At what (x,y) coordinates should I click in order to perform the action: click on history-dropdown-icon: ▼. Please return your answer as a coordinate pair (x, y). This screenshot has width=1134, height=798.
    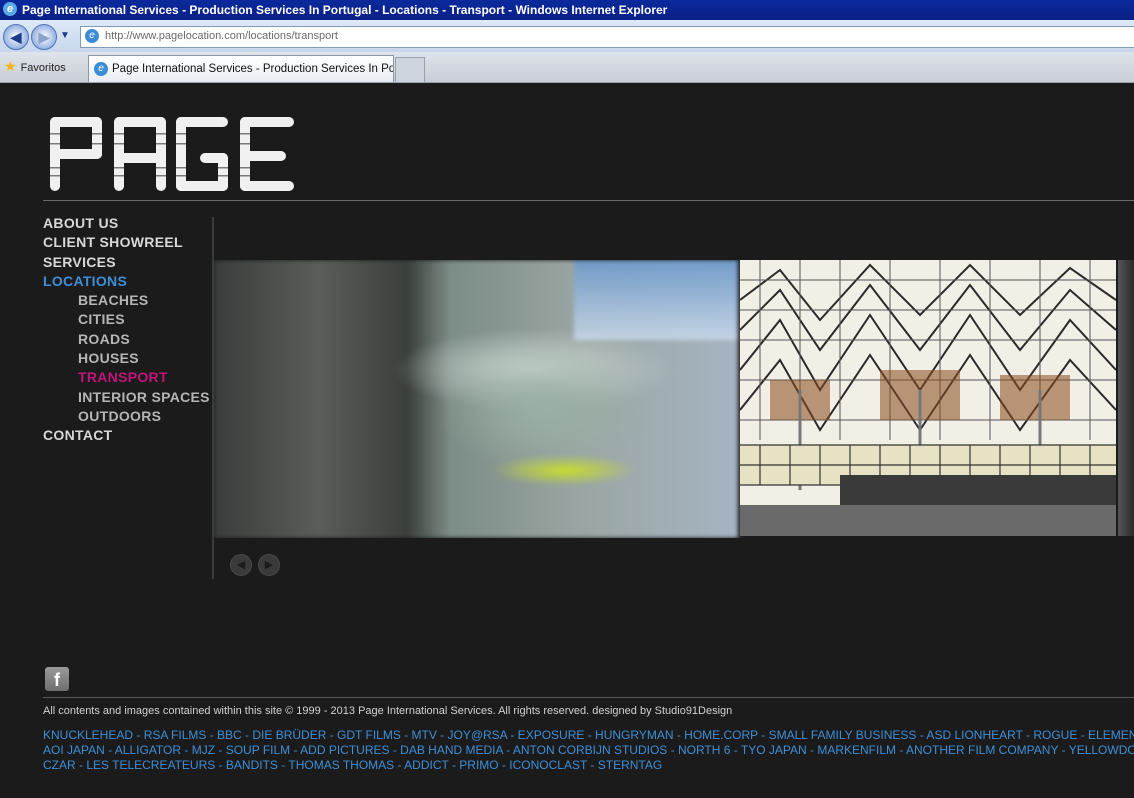
    Looking at the image, I should click on (65, 35).